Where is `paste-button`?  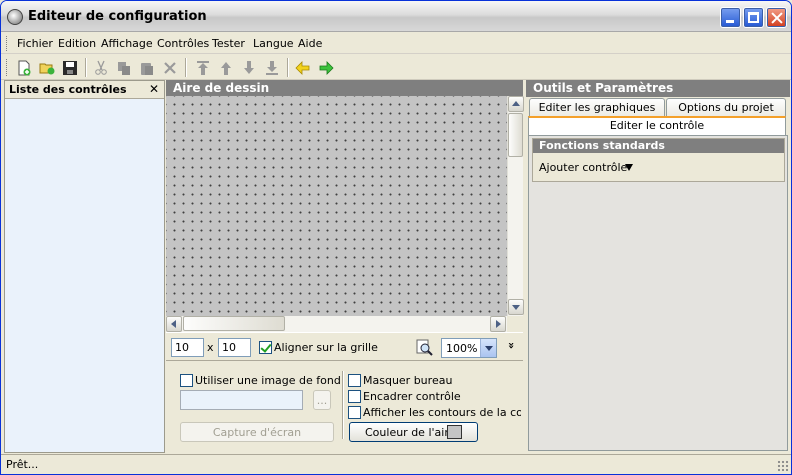 paste-button is located at coordinates (147, 67).